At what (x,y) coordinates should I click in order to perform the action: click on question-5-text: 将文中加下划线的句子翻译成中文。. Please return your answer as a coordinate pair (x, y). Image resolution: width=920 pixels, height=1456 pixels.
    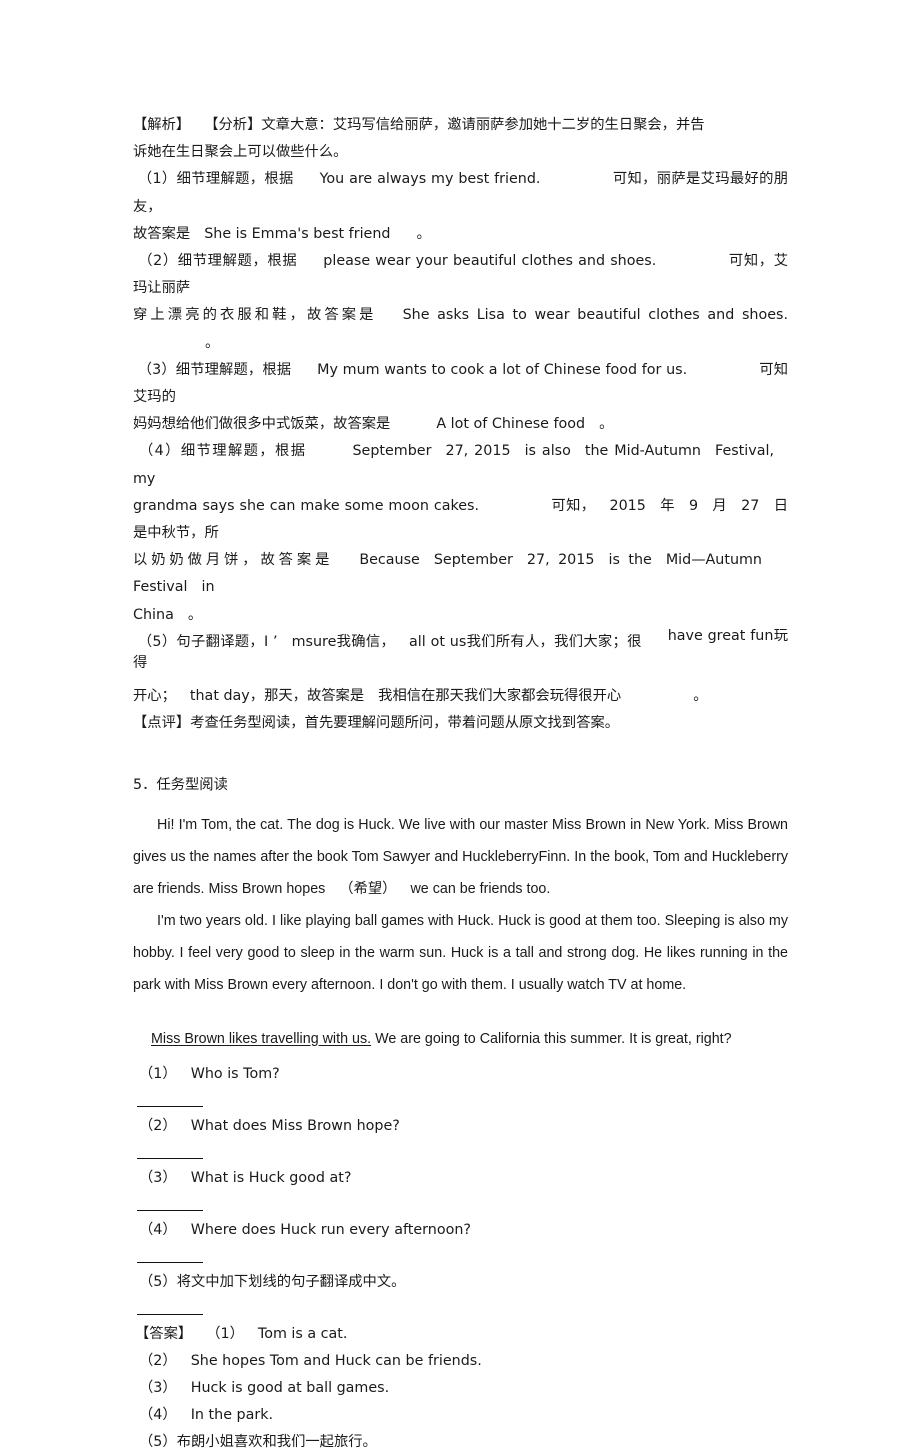
    Looking at the image, I should click on (291, 1281).